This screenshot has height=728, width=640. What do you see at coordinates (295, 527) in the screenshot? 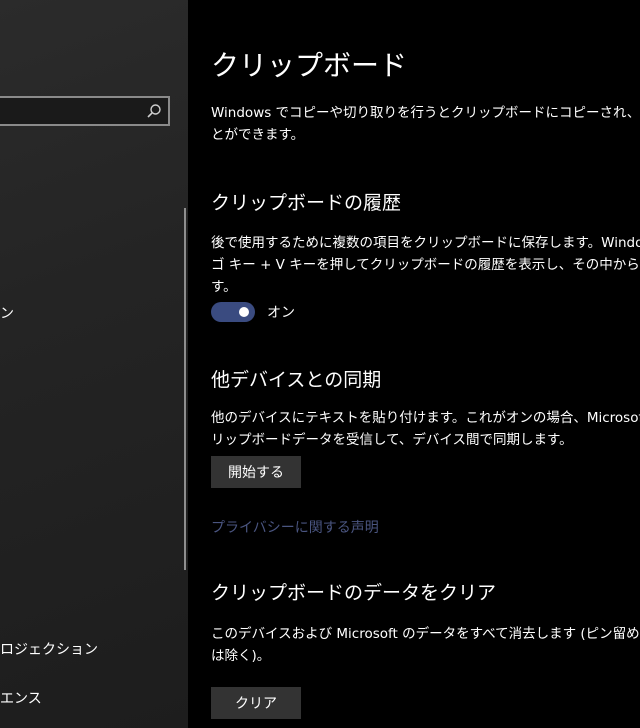
I see `privacy-statement-link: プライバシーに関する声明` at bounding box center [295, 527].